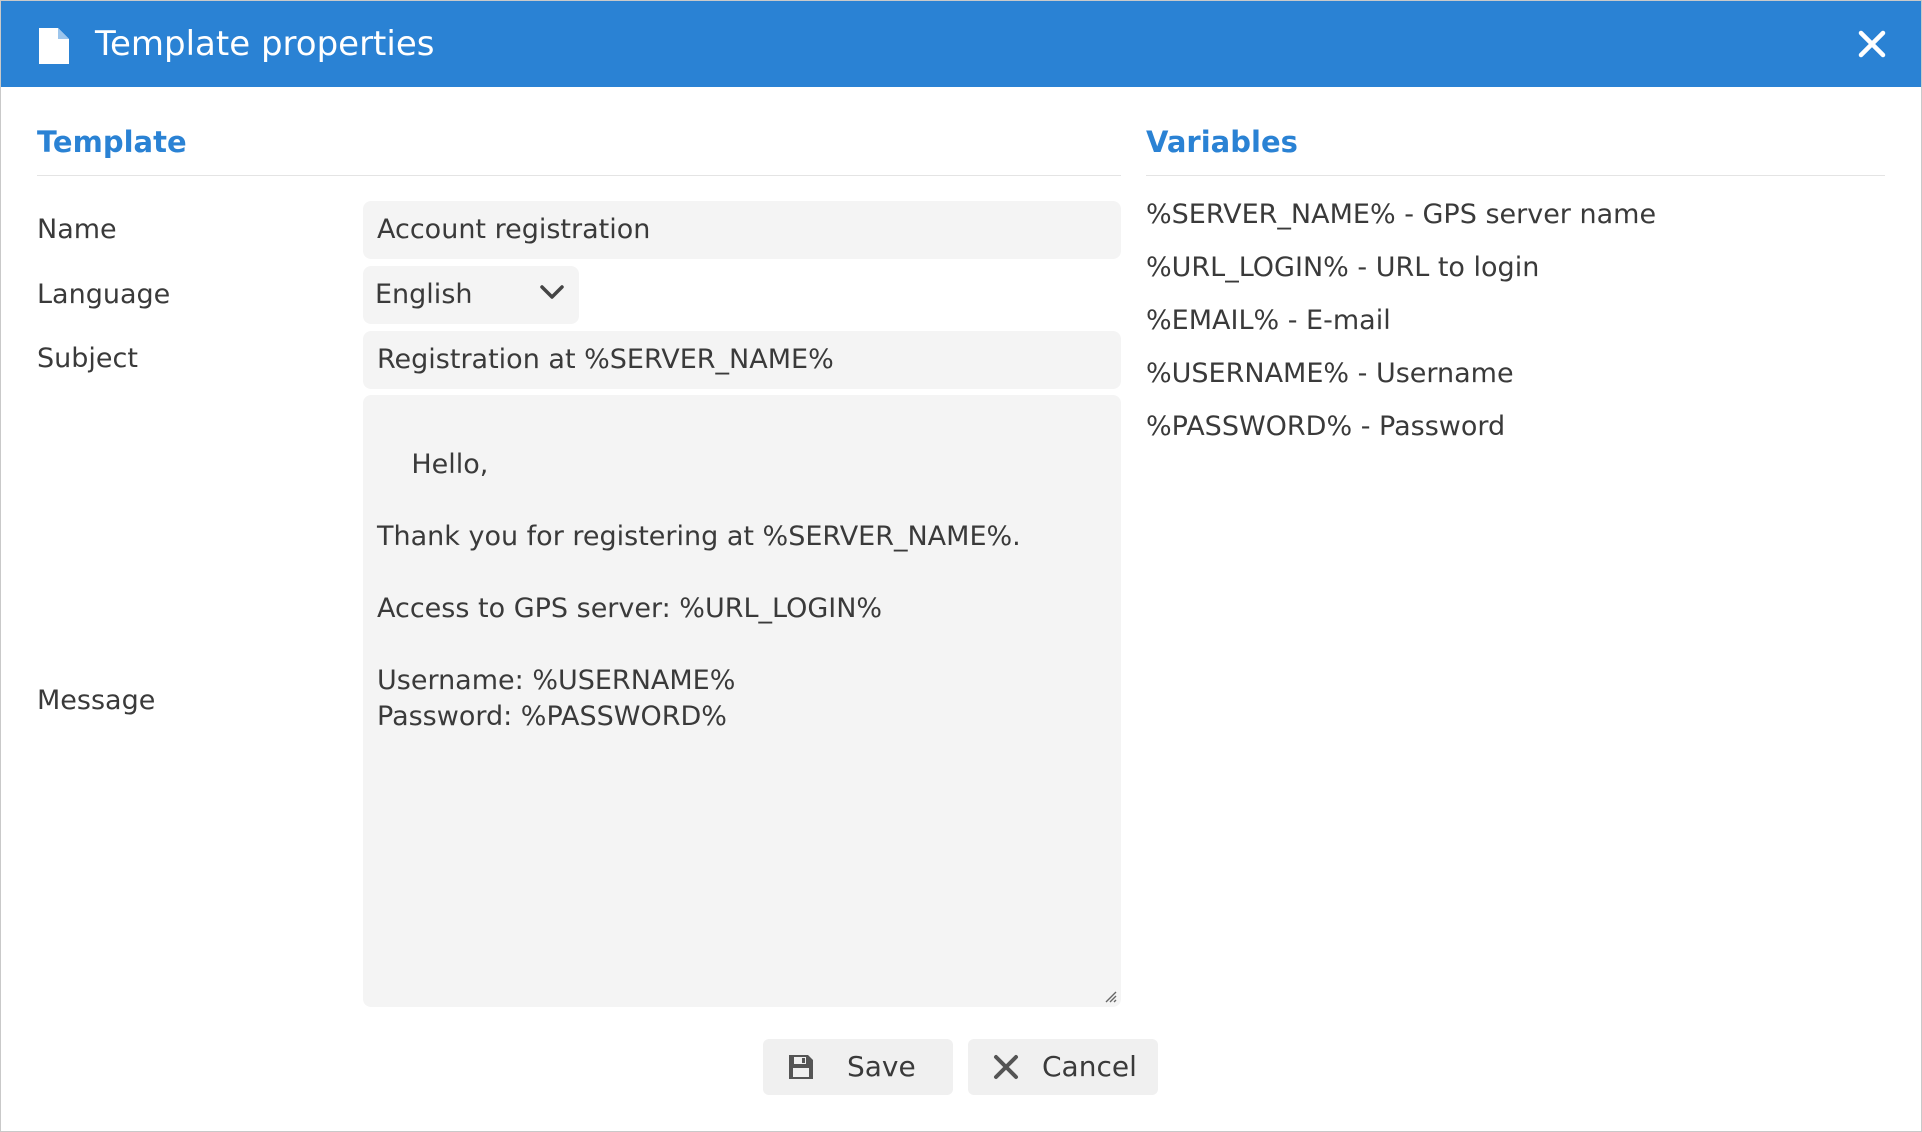 The width and height of the screenshot is (1922, 1132). Describe the element at coordinates (1515, 175) in the screenshot. I see `variables-divider` at that location.